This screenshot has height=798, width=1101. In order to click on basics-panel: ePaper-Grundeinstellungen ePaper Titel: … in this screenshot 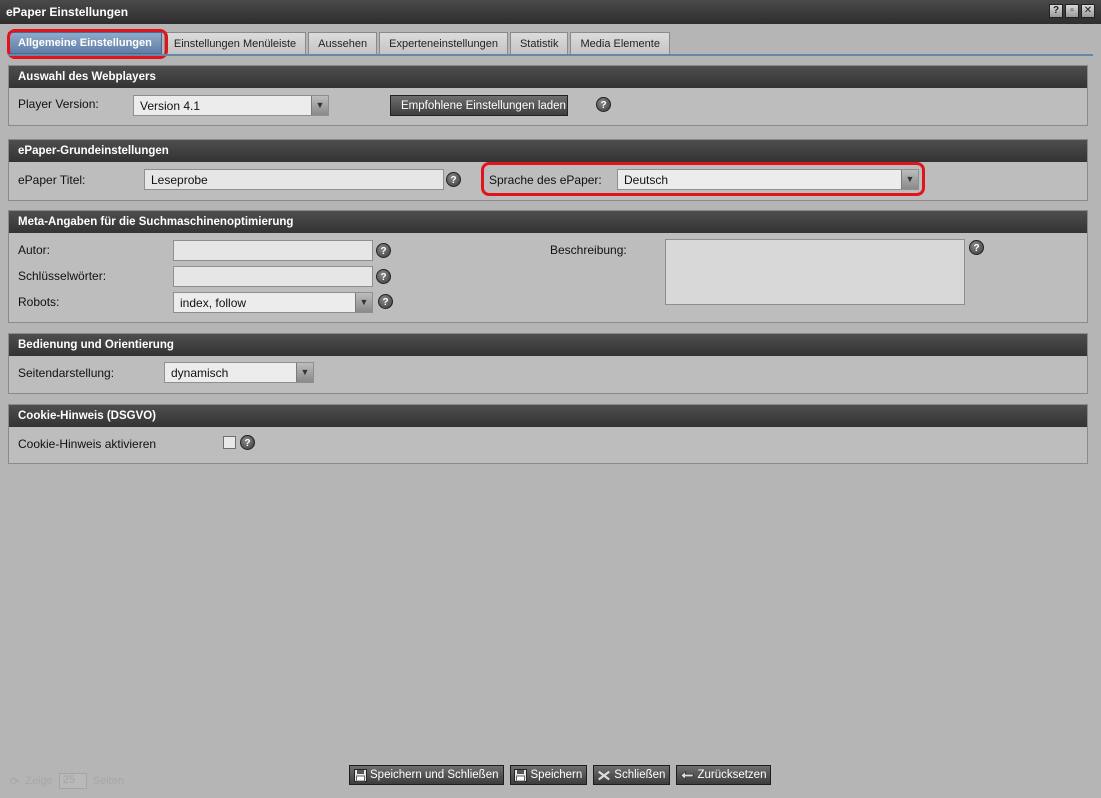, I will do `click(548, 170)`.